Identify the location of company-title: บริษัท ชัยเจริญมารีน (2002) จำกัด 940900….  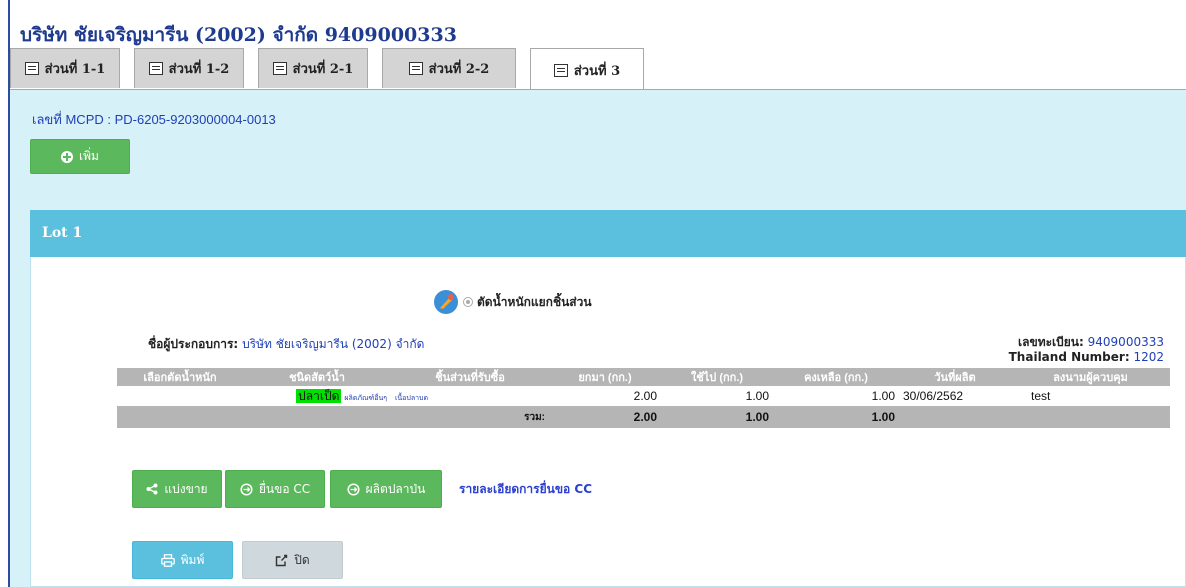
(238, 35).